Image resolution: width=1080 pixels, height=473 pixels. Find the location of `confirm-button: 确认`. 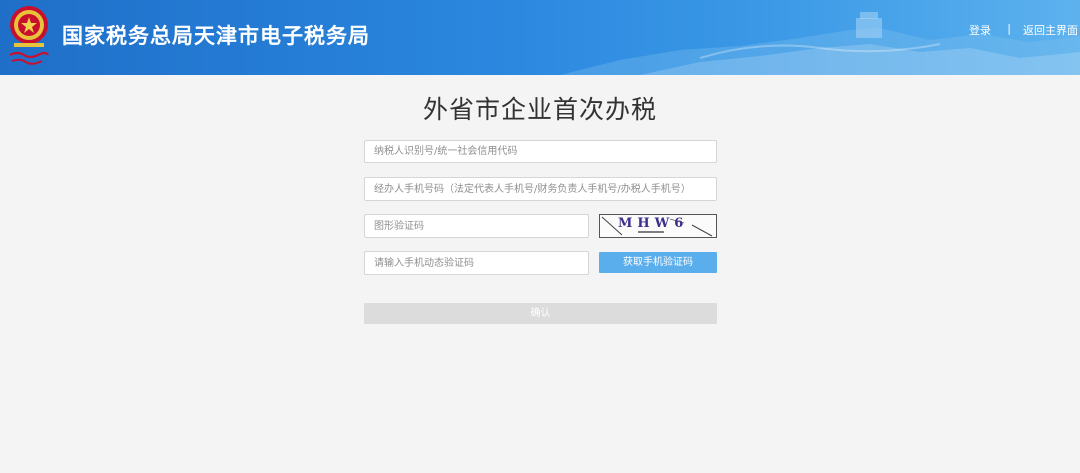

confirm-button: 确认 is located at coordinates (540, 313).